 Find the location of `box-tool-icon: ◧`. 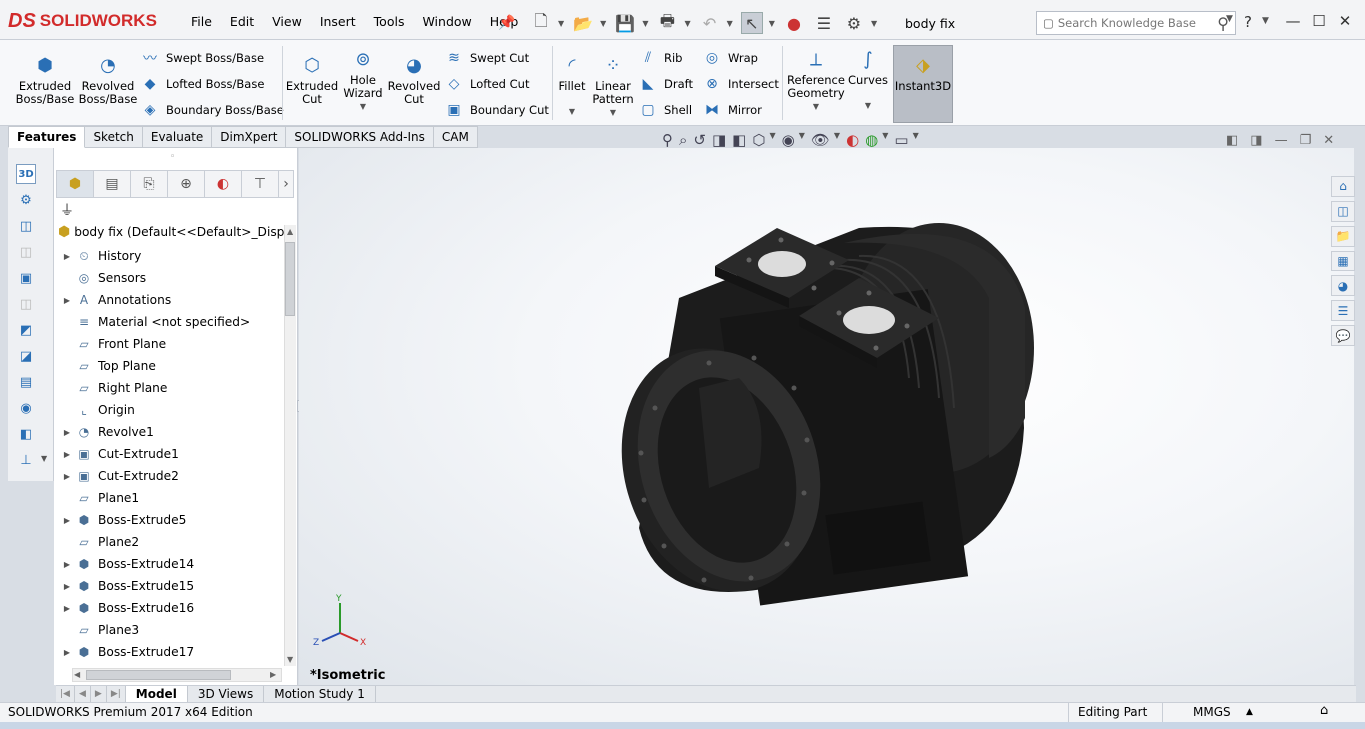

box-tool-icon: ◧ is located at coordinates (26, 434).